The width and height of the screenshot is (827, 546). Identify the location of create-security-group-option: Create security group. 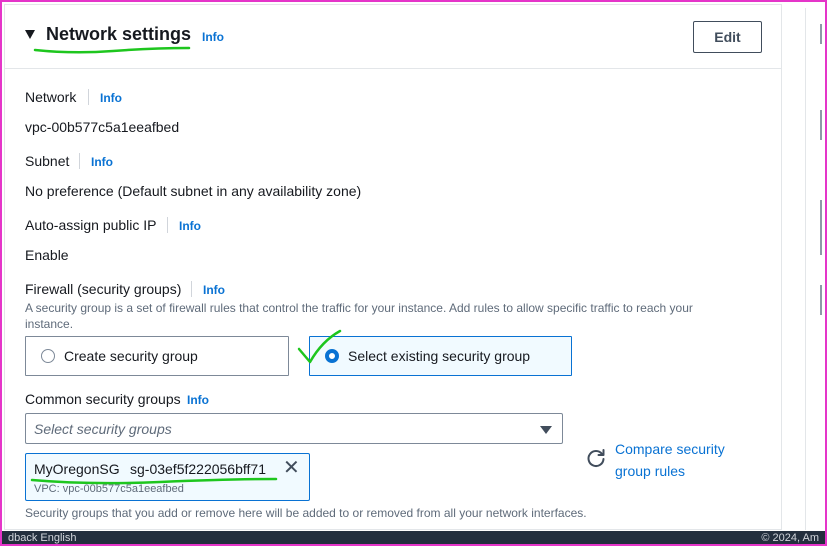
(157, 356).